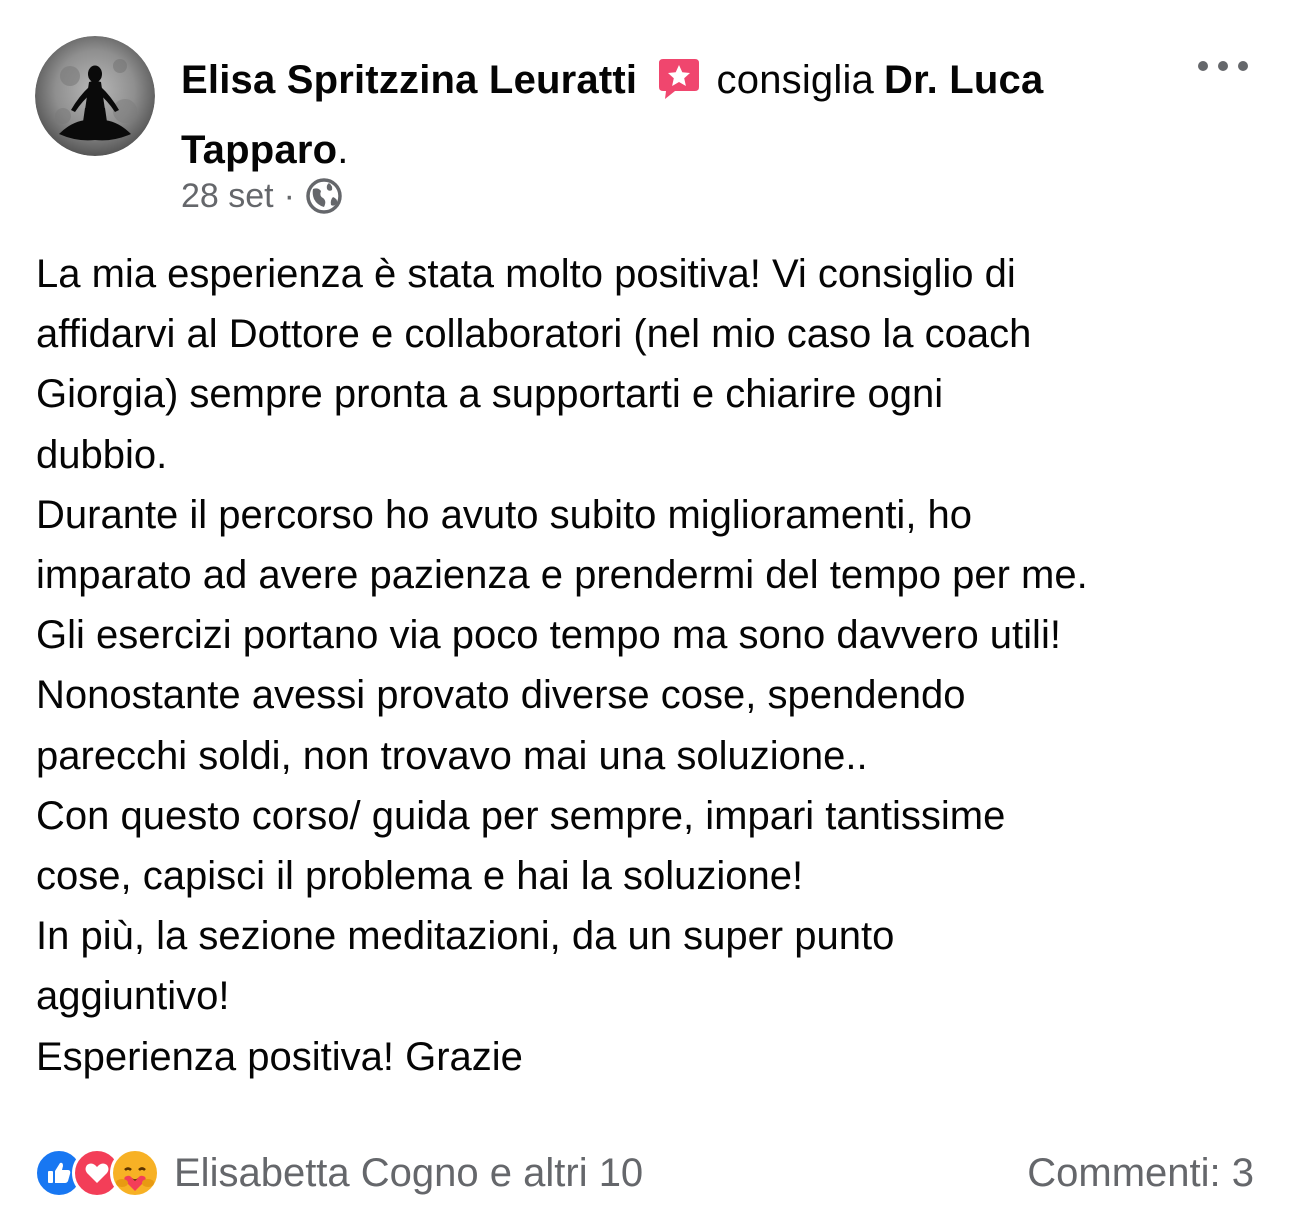  What do you see at coordinates (343, 150) in the screenshot?
I see `header-period: .` at bounding box center [343, 150].